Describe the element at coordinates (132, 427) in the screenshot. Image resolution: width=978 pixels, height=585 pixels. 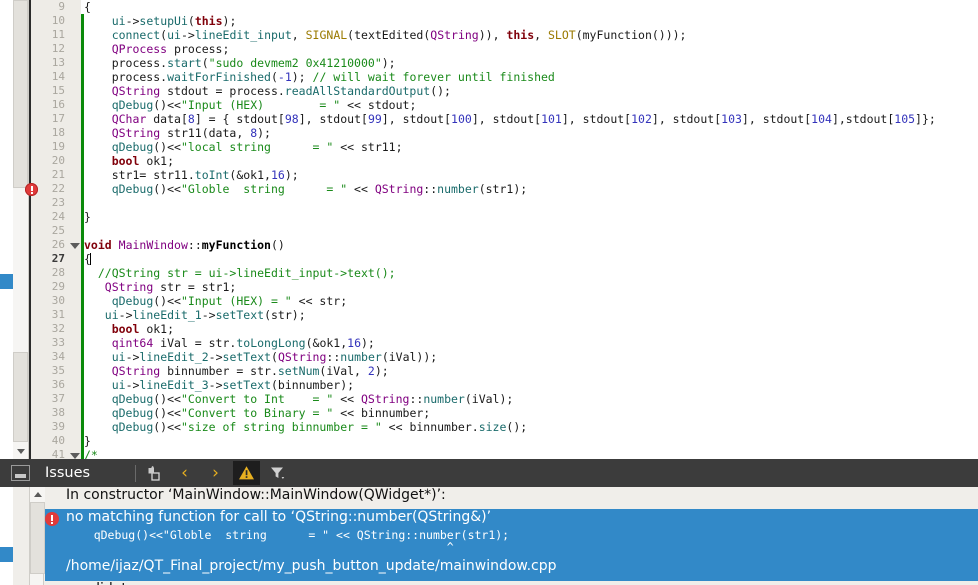
I see `code-token: qDebug` at that location.